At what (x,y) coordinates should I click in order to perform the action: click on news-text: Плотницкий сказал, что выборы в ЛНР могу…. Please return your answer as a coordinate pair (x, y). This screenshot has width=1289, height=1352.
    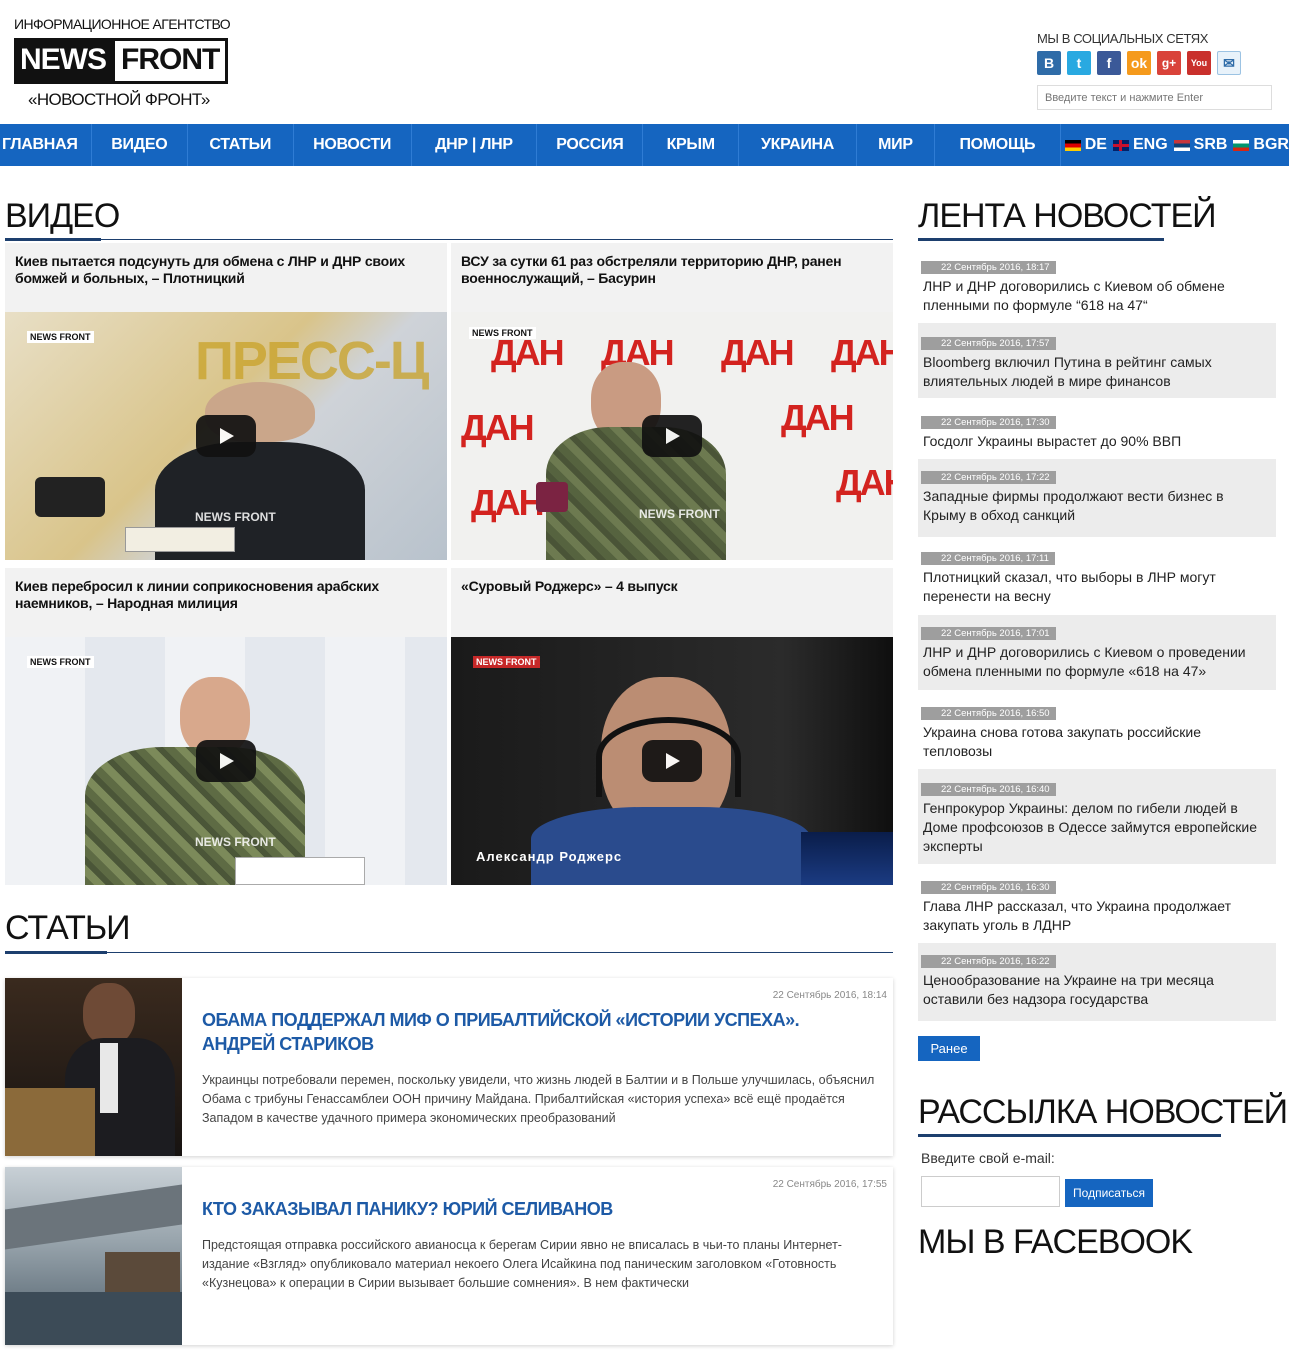
    Looking at the image, I should click on (1097, 589).